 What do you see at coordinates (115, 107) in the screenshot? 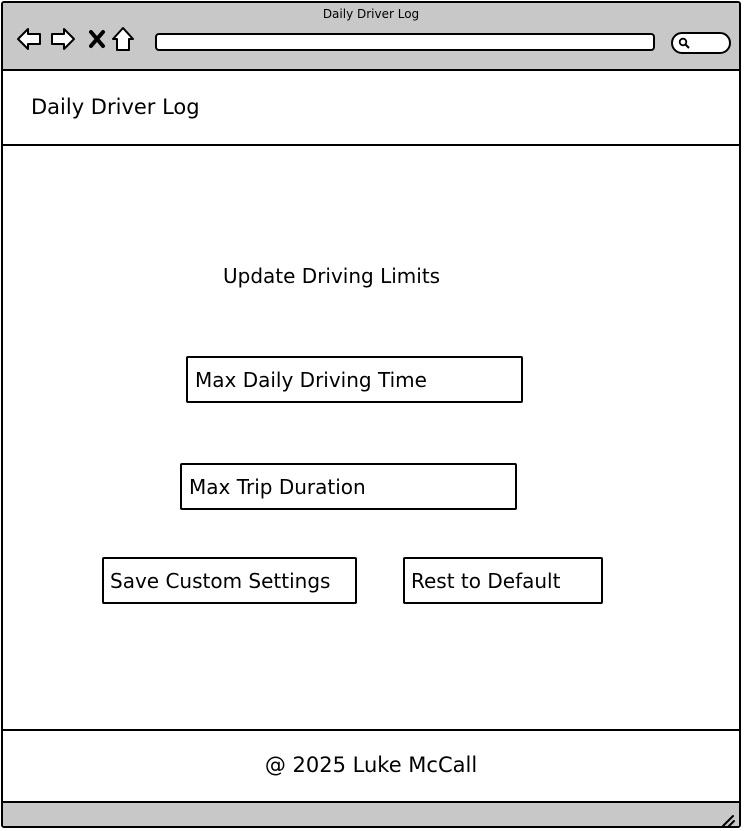
I see `app-title: Daily Driver Log` at bounding box center [115, 107].